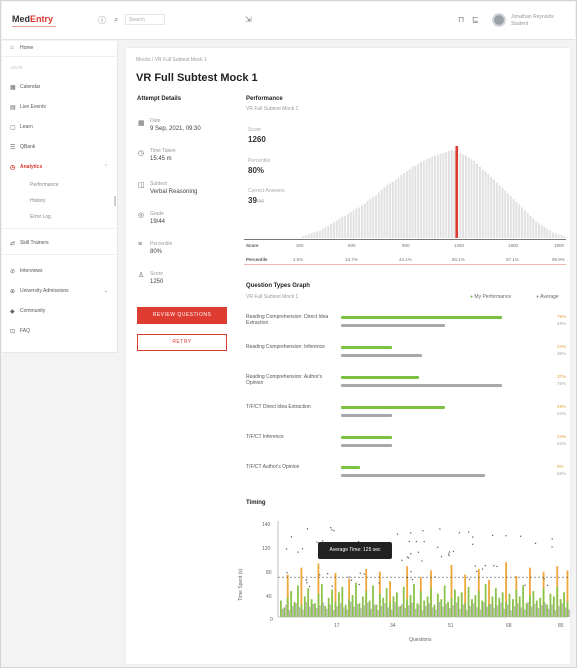 The width and height of the screenshot is (577, 668). I want to click on book-icon: ▢, so click(13, 127).